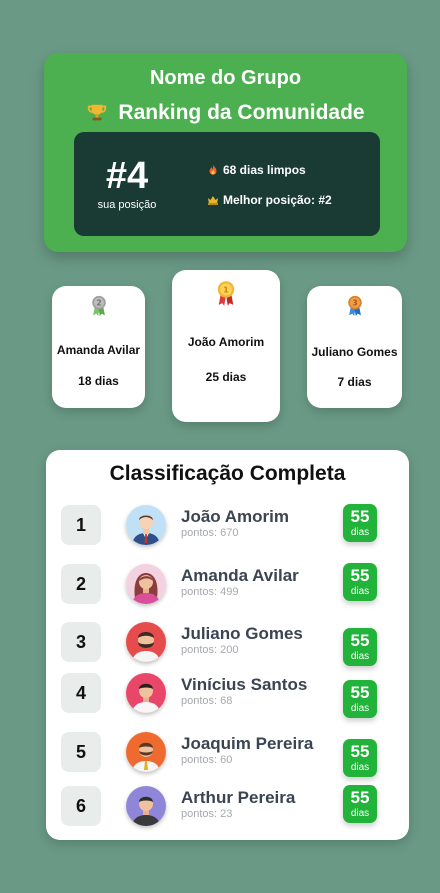 Image resolution: width=440 pixels, height=893 pixels. Describe the element at coordinates (81, 752) in the screenshot. I see `rank-number: 5` at that location.